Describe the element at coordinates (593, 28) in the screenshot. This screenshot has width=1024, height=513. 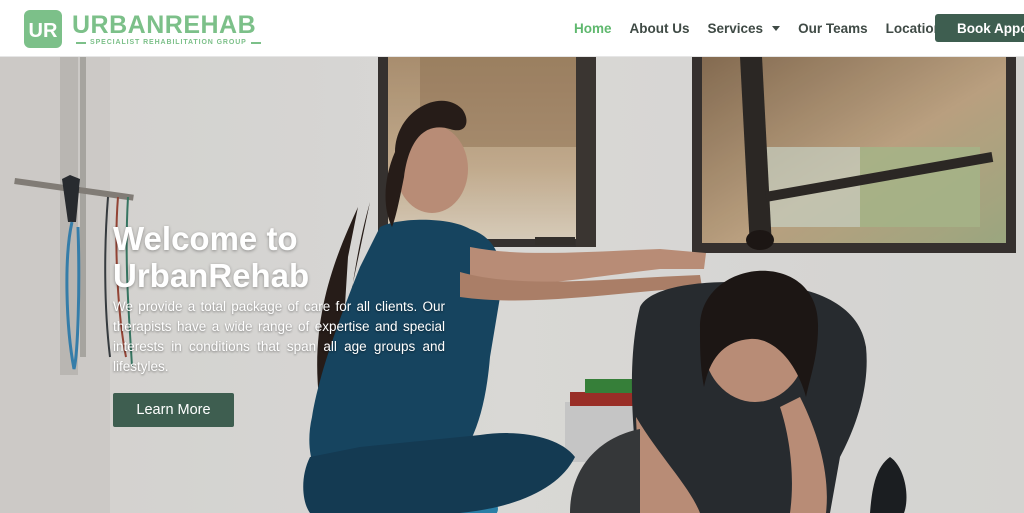
I see `nav-home: Home` at that location.